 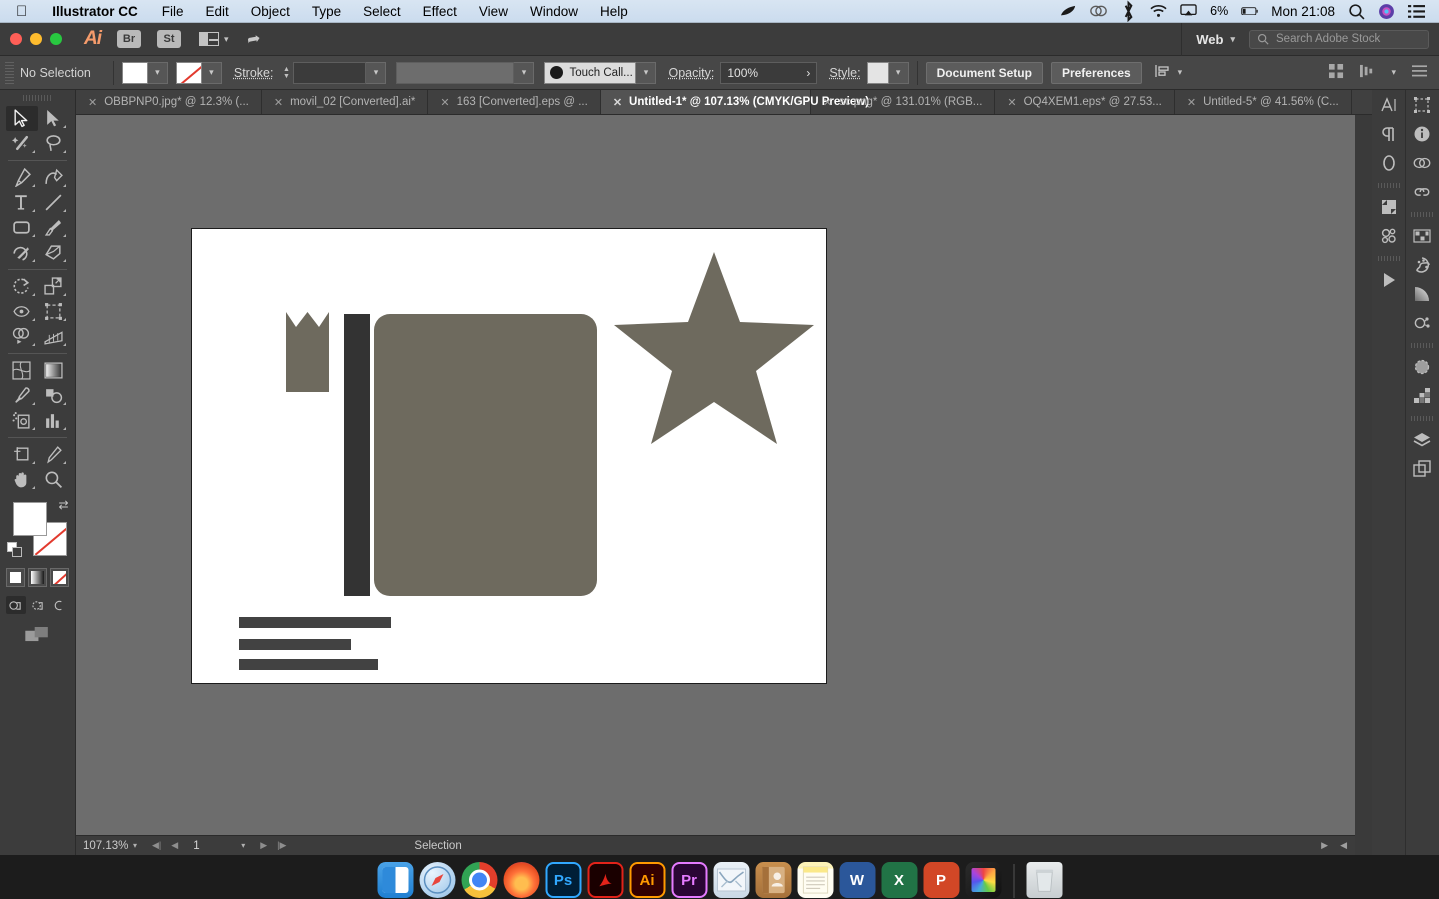 I want to click on color-panel-icon, so click(x=1422, y=322).